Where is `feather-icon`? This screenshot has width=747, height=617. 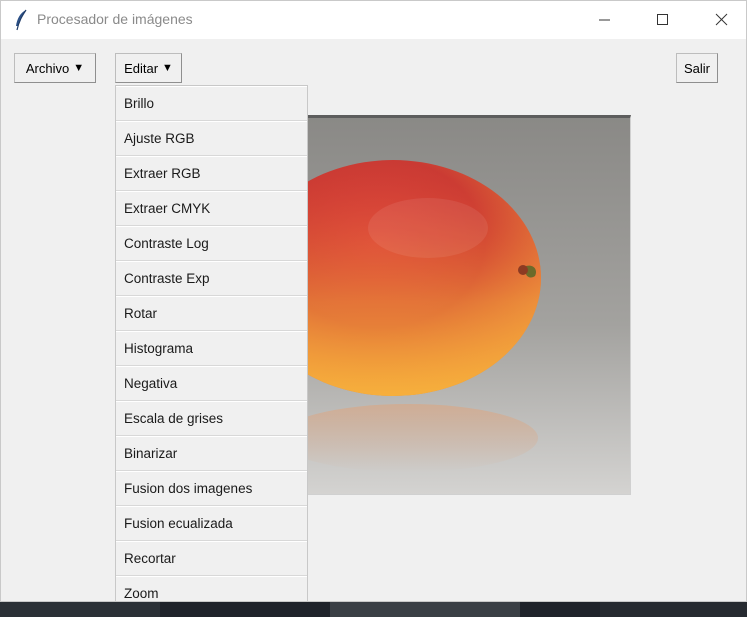 feather-icon is located at coordinates (21, 20).